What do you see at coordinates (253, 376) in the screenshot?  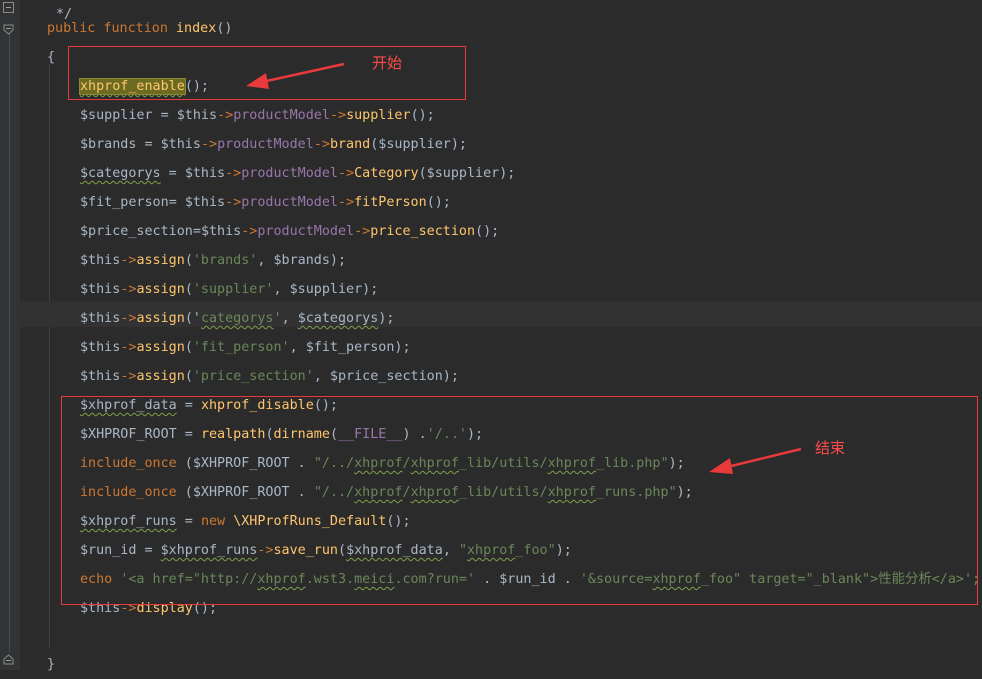 I see `code-token: 'price_section'` at bounding box center [253, 376].